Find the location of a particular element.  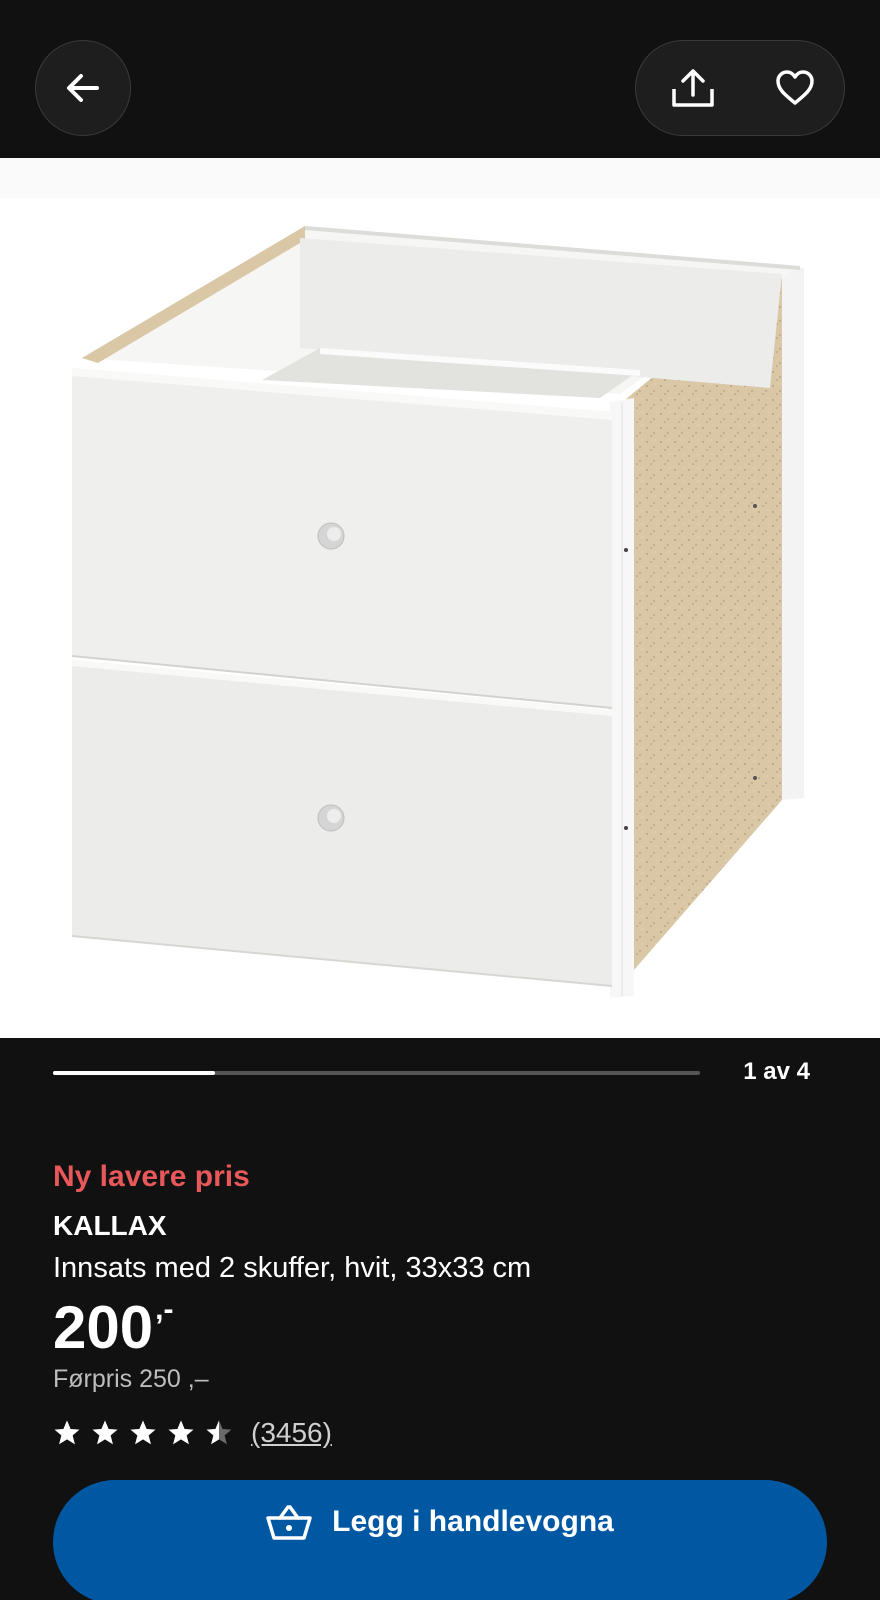

action-pill is located at coordinates (740, 88).